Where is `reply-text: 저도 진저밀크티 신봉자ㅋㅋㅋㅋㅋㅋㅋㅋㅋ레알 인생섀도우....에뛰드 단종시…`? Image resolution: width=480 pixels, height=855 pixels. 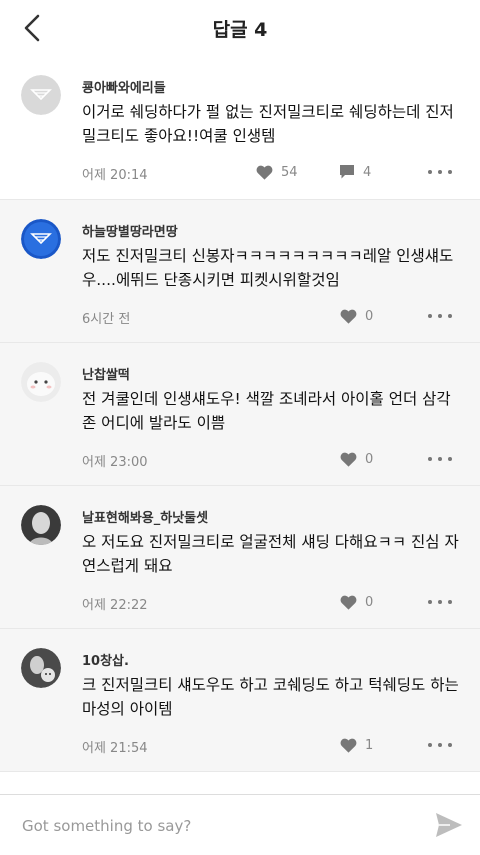 reply-text: 저도 진저밀크티 신봉자ㅋㅋㅋㅋㅋㅋㅋㅋㅋ레알 인생섀도우....에뛰드 단종시… is located at coordinates (268, 268).